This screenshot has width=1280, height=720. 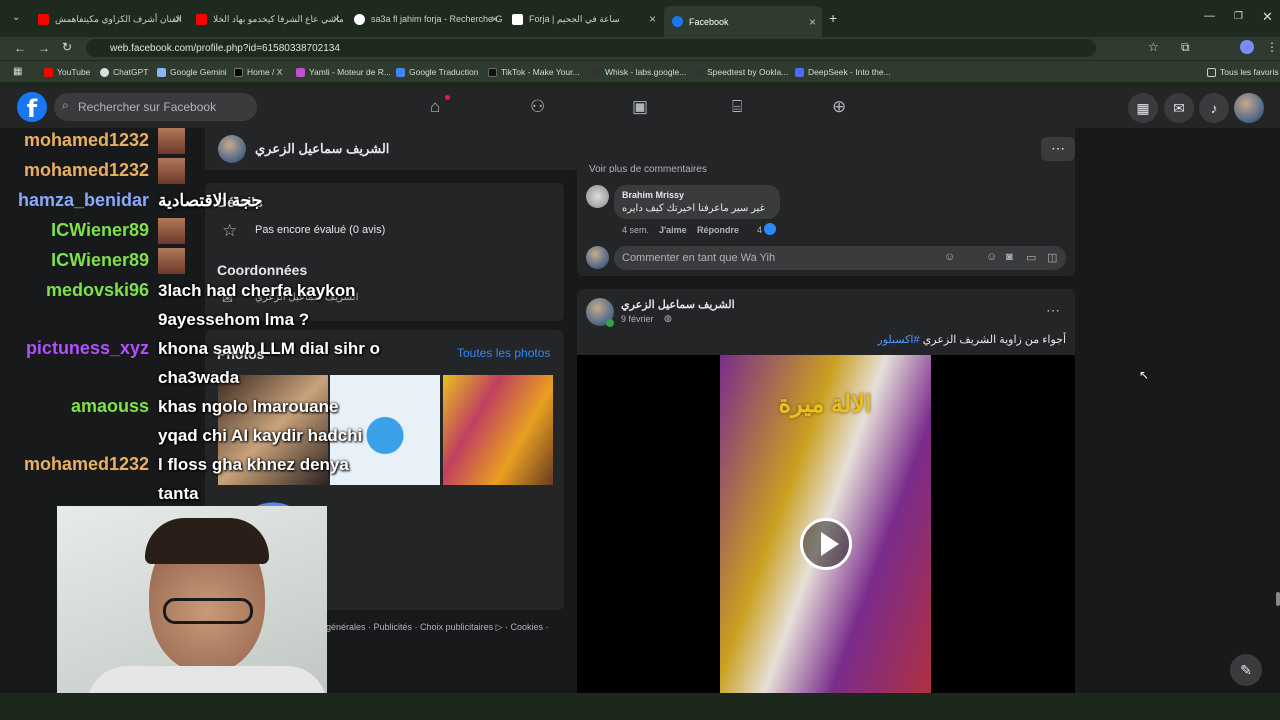 I want to click on comment-like-button: J'aime, so click(x=673, y=230).